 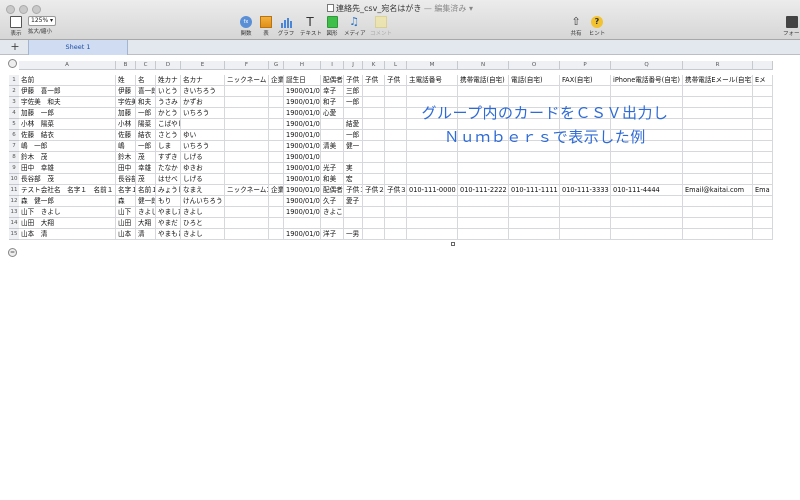 I want to click on table-cell: 名カナ, so click(x=203, y=80).